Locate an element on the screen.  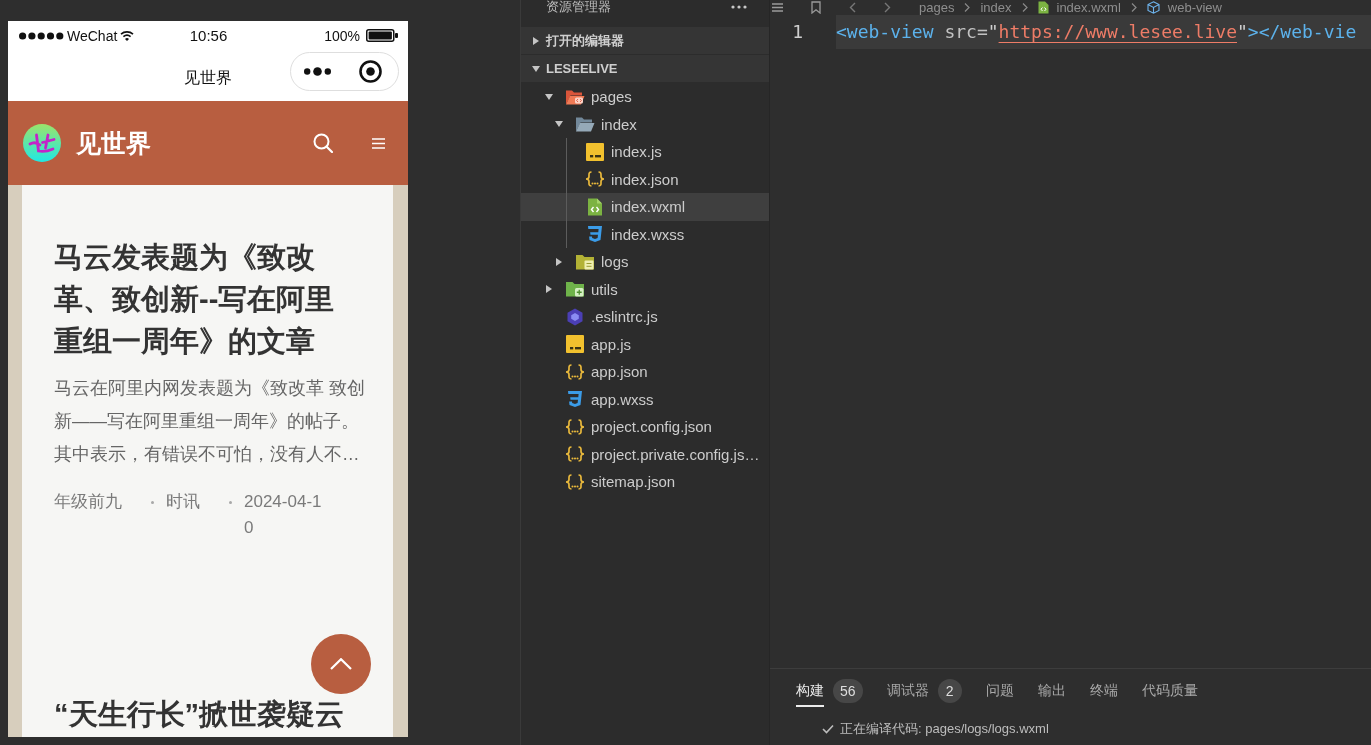
circle-dot-icon is located at coordinates (370, 71).